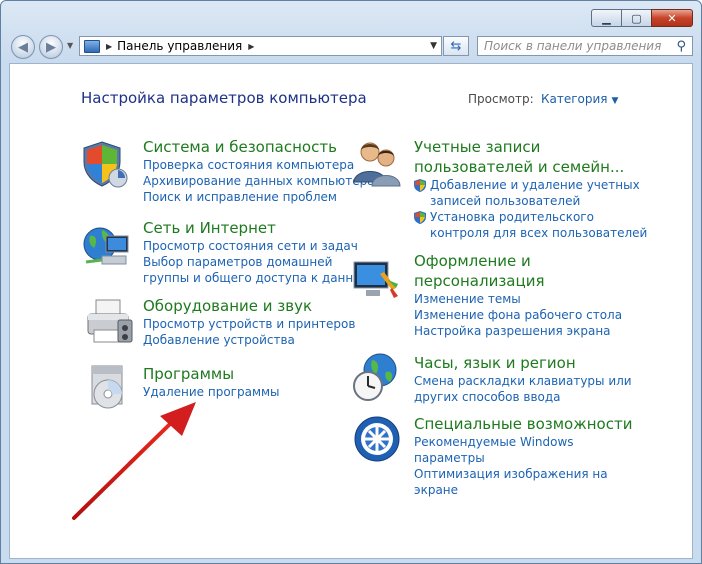  I want to click on refresh-button: ⇆, so click(456, 46).